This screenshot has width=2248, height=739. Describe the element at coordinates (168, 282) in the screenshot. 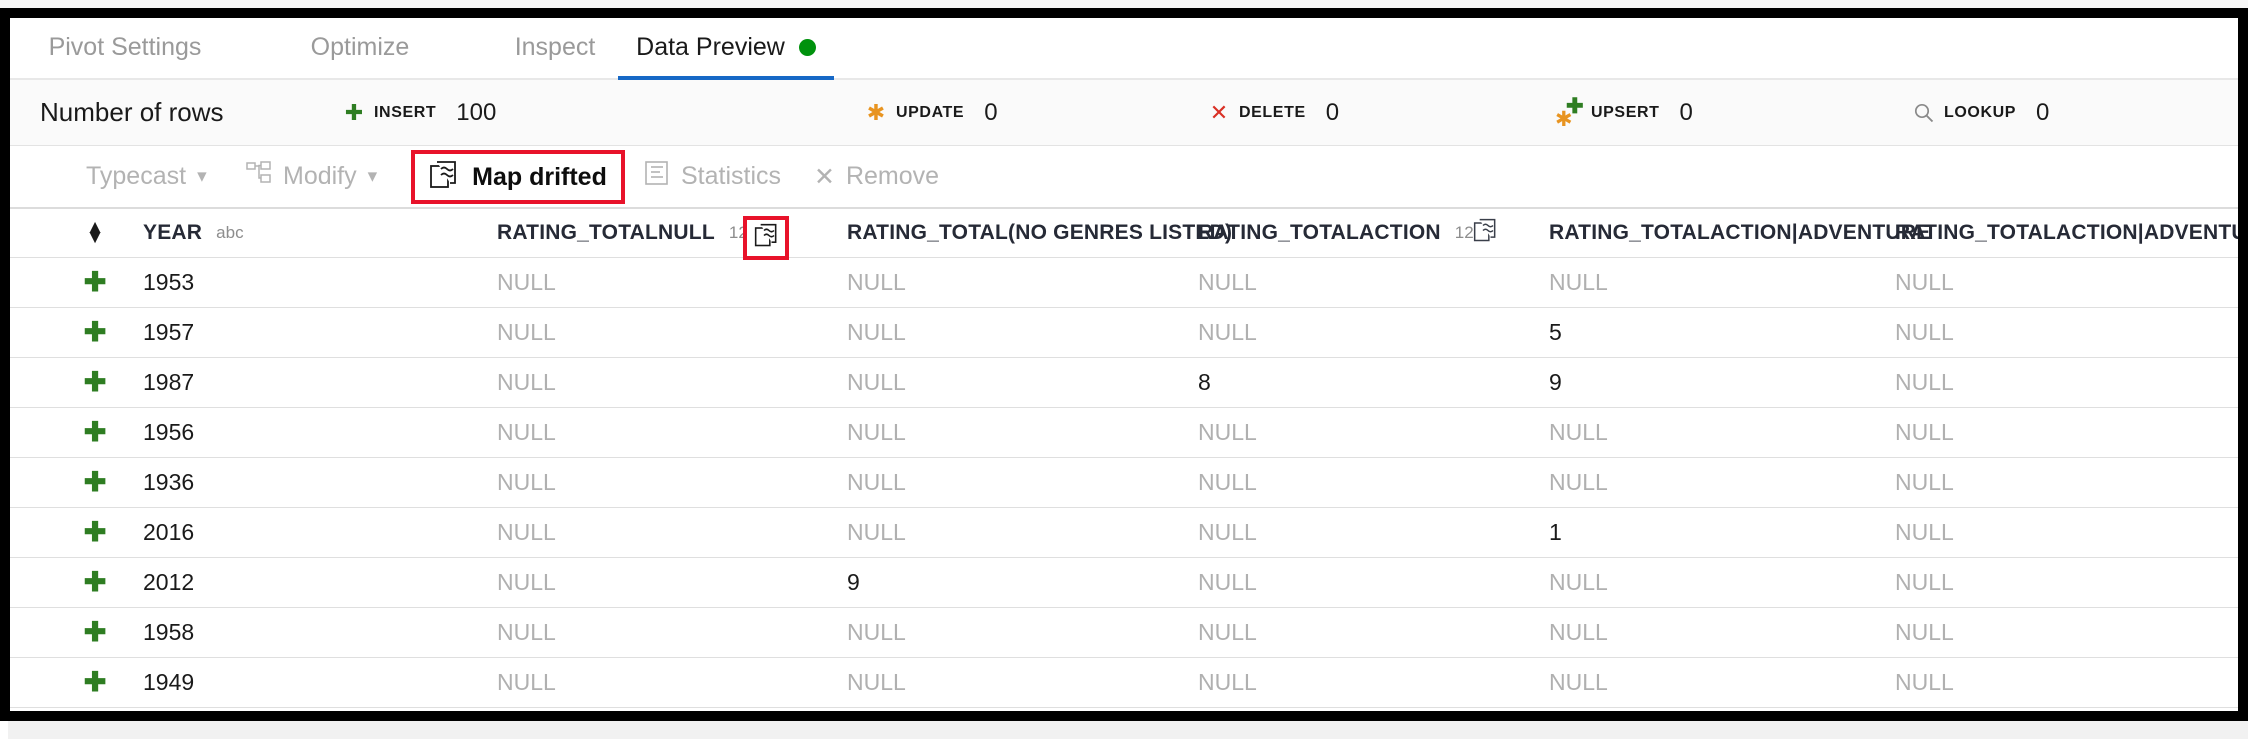

I see `cell-year: 1953` at that location.